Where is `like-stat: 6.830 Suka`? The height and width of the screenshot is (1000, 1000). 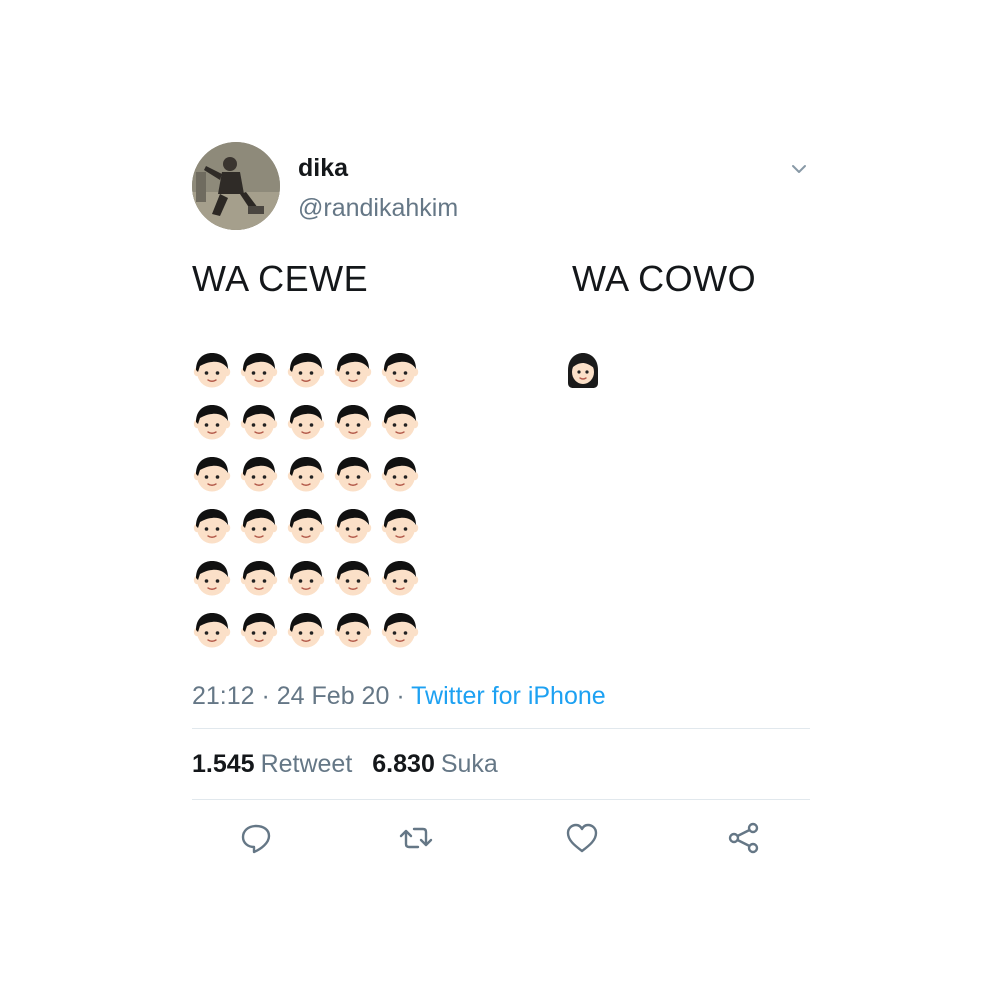 like-stat: 6.830 Suka is located at coordinates (435, 764).